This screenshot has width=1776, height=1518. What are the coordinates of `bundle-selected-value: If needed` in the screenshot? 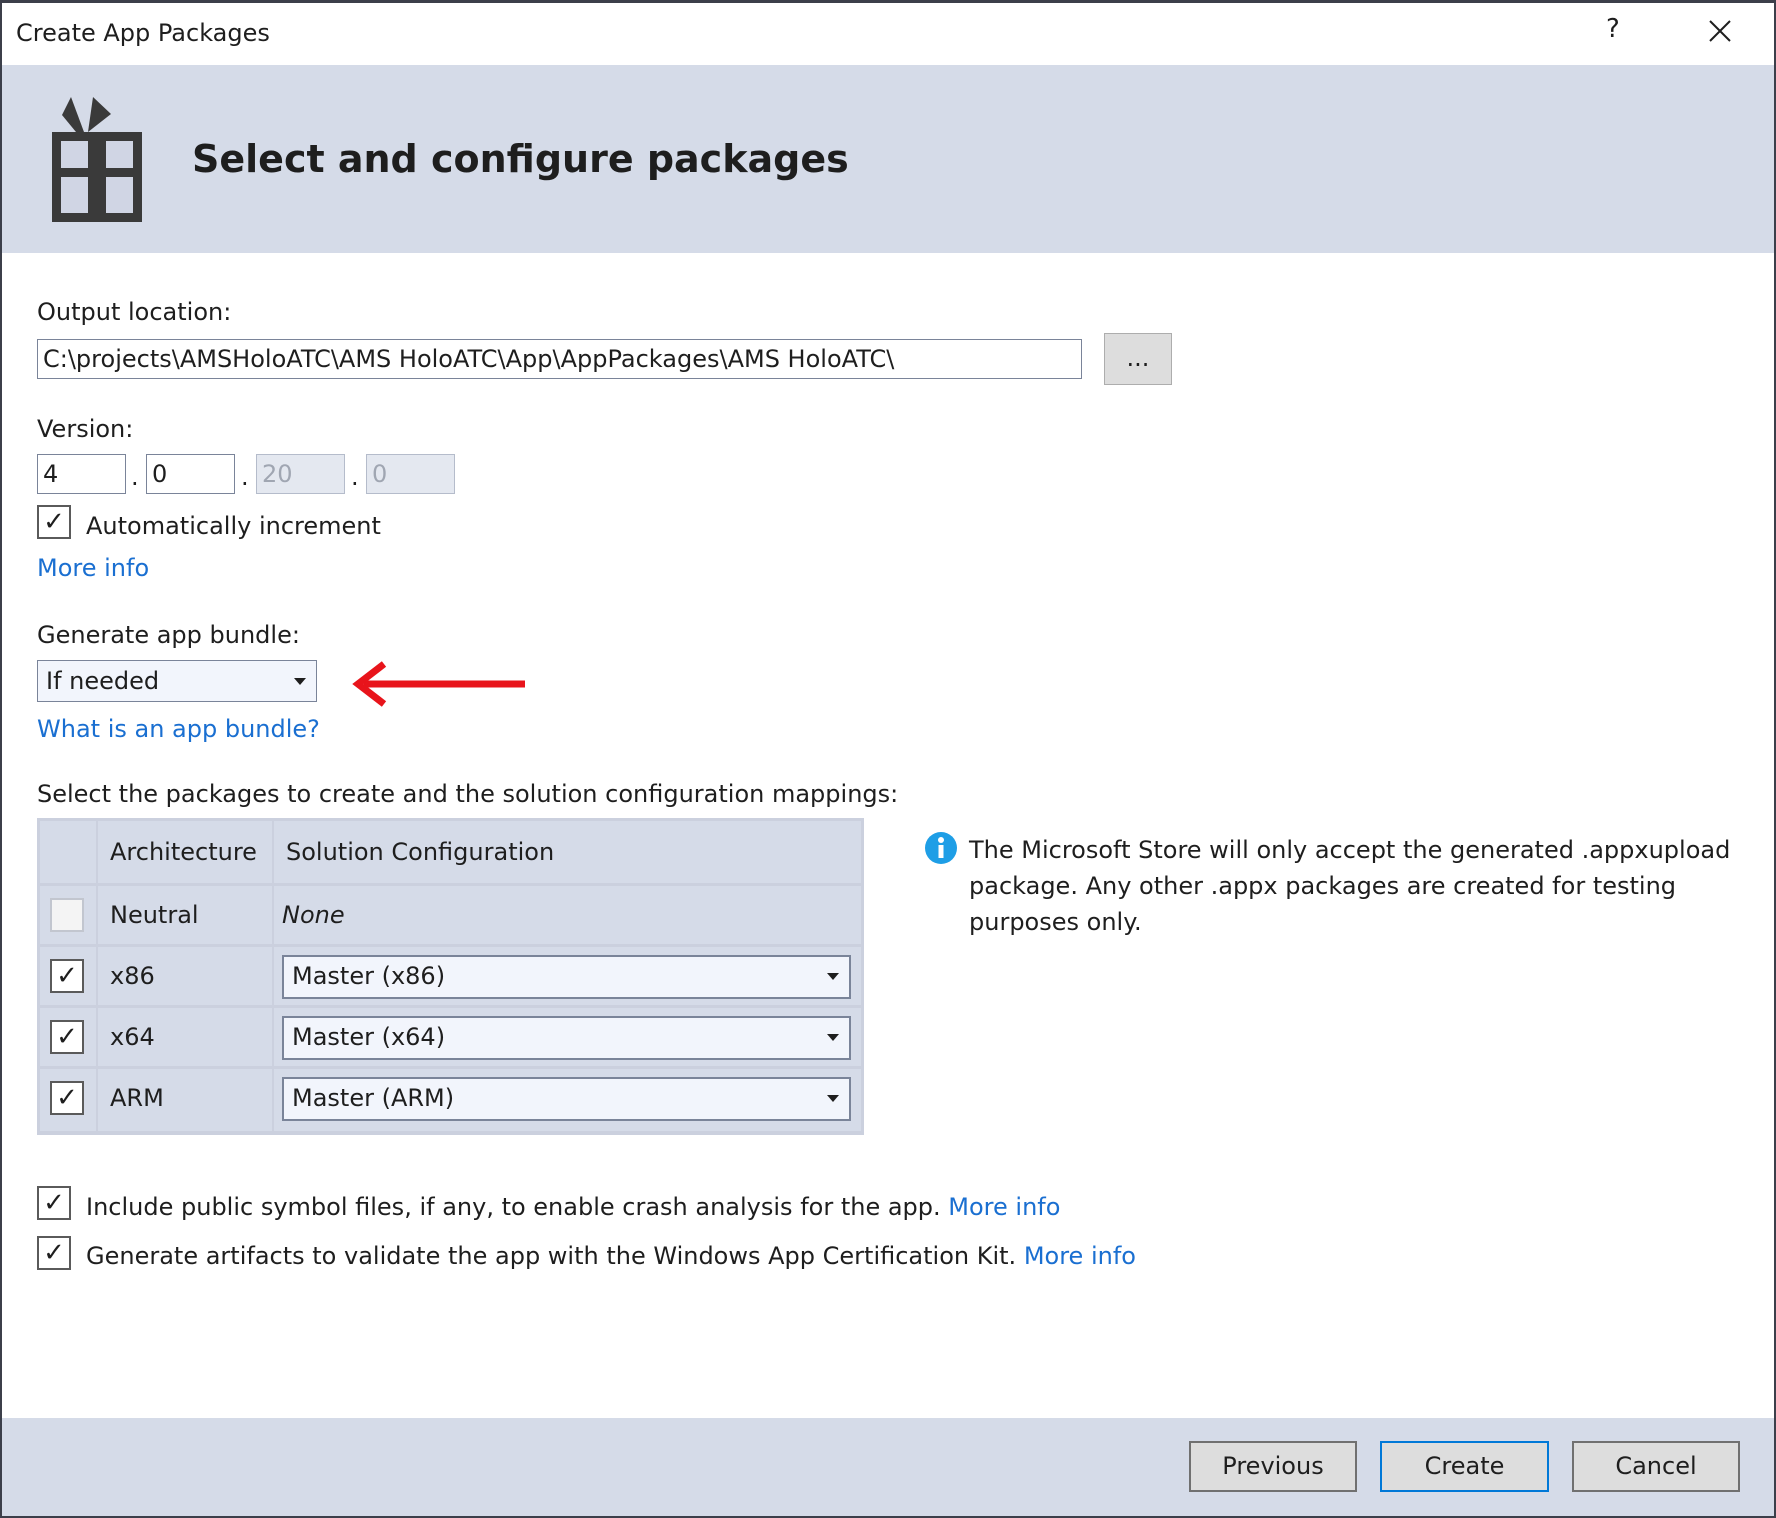 It's located at (103, 681).